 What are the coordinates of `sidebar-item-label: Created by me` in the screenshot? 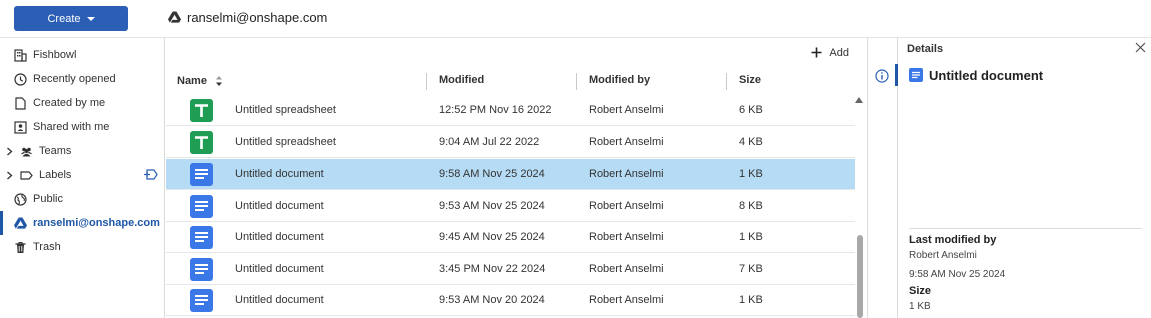 It's located at (69, 103).